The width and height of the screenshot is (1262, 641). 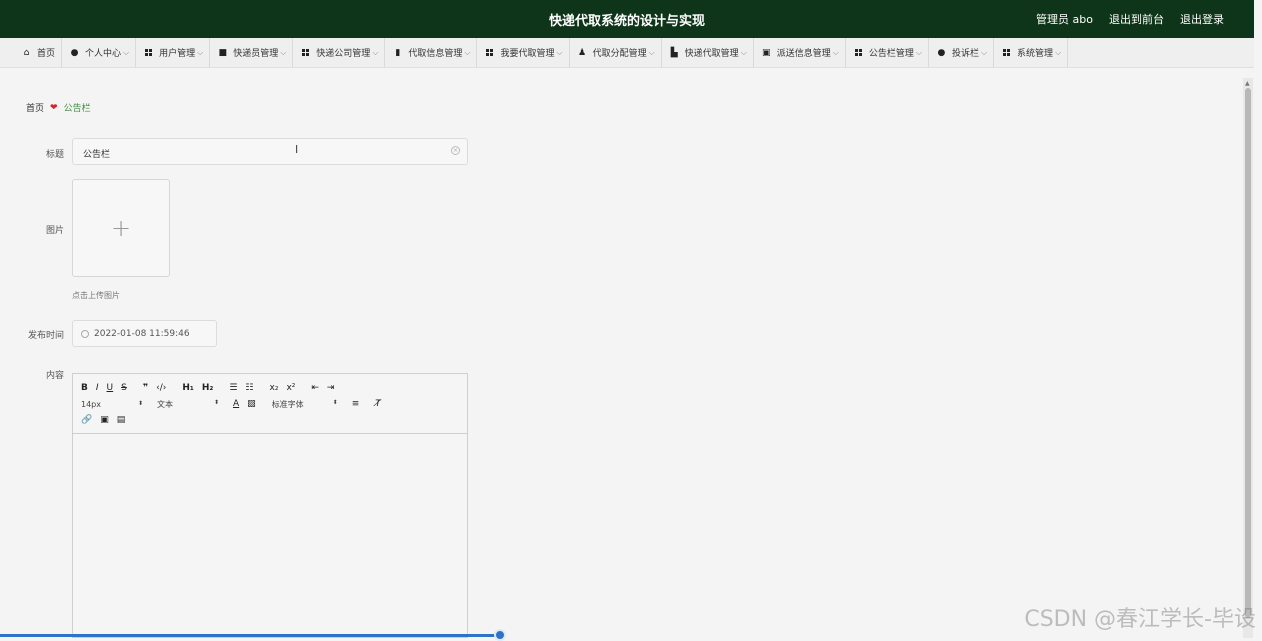 What do you see at coordinates (45, 336) in the screenshot?
I see `publish-time-label: 发布时间` at bounding box center [45, 336].